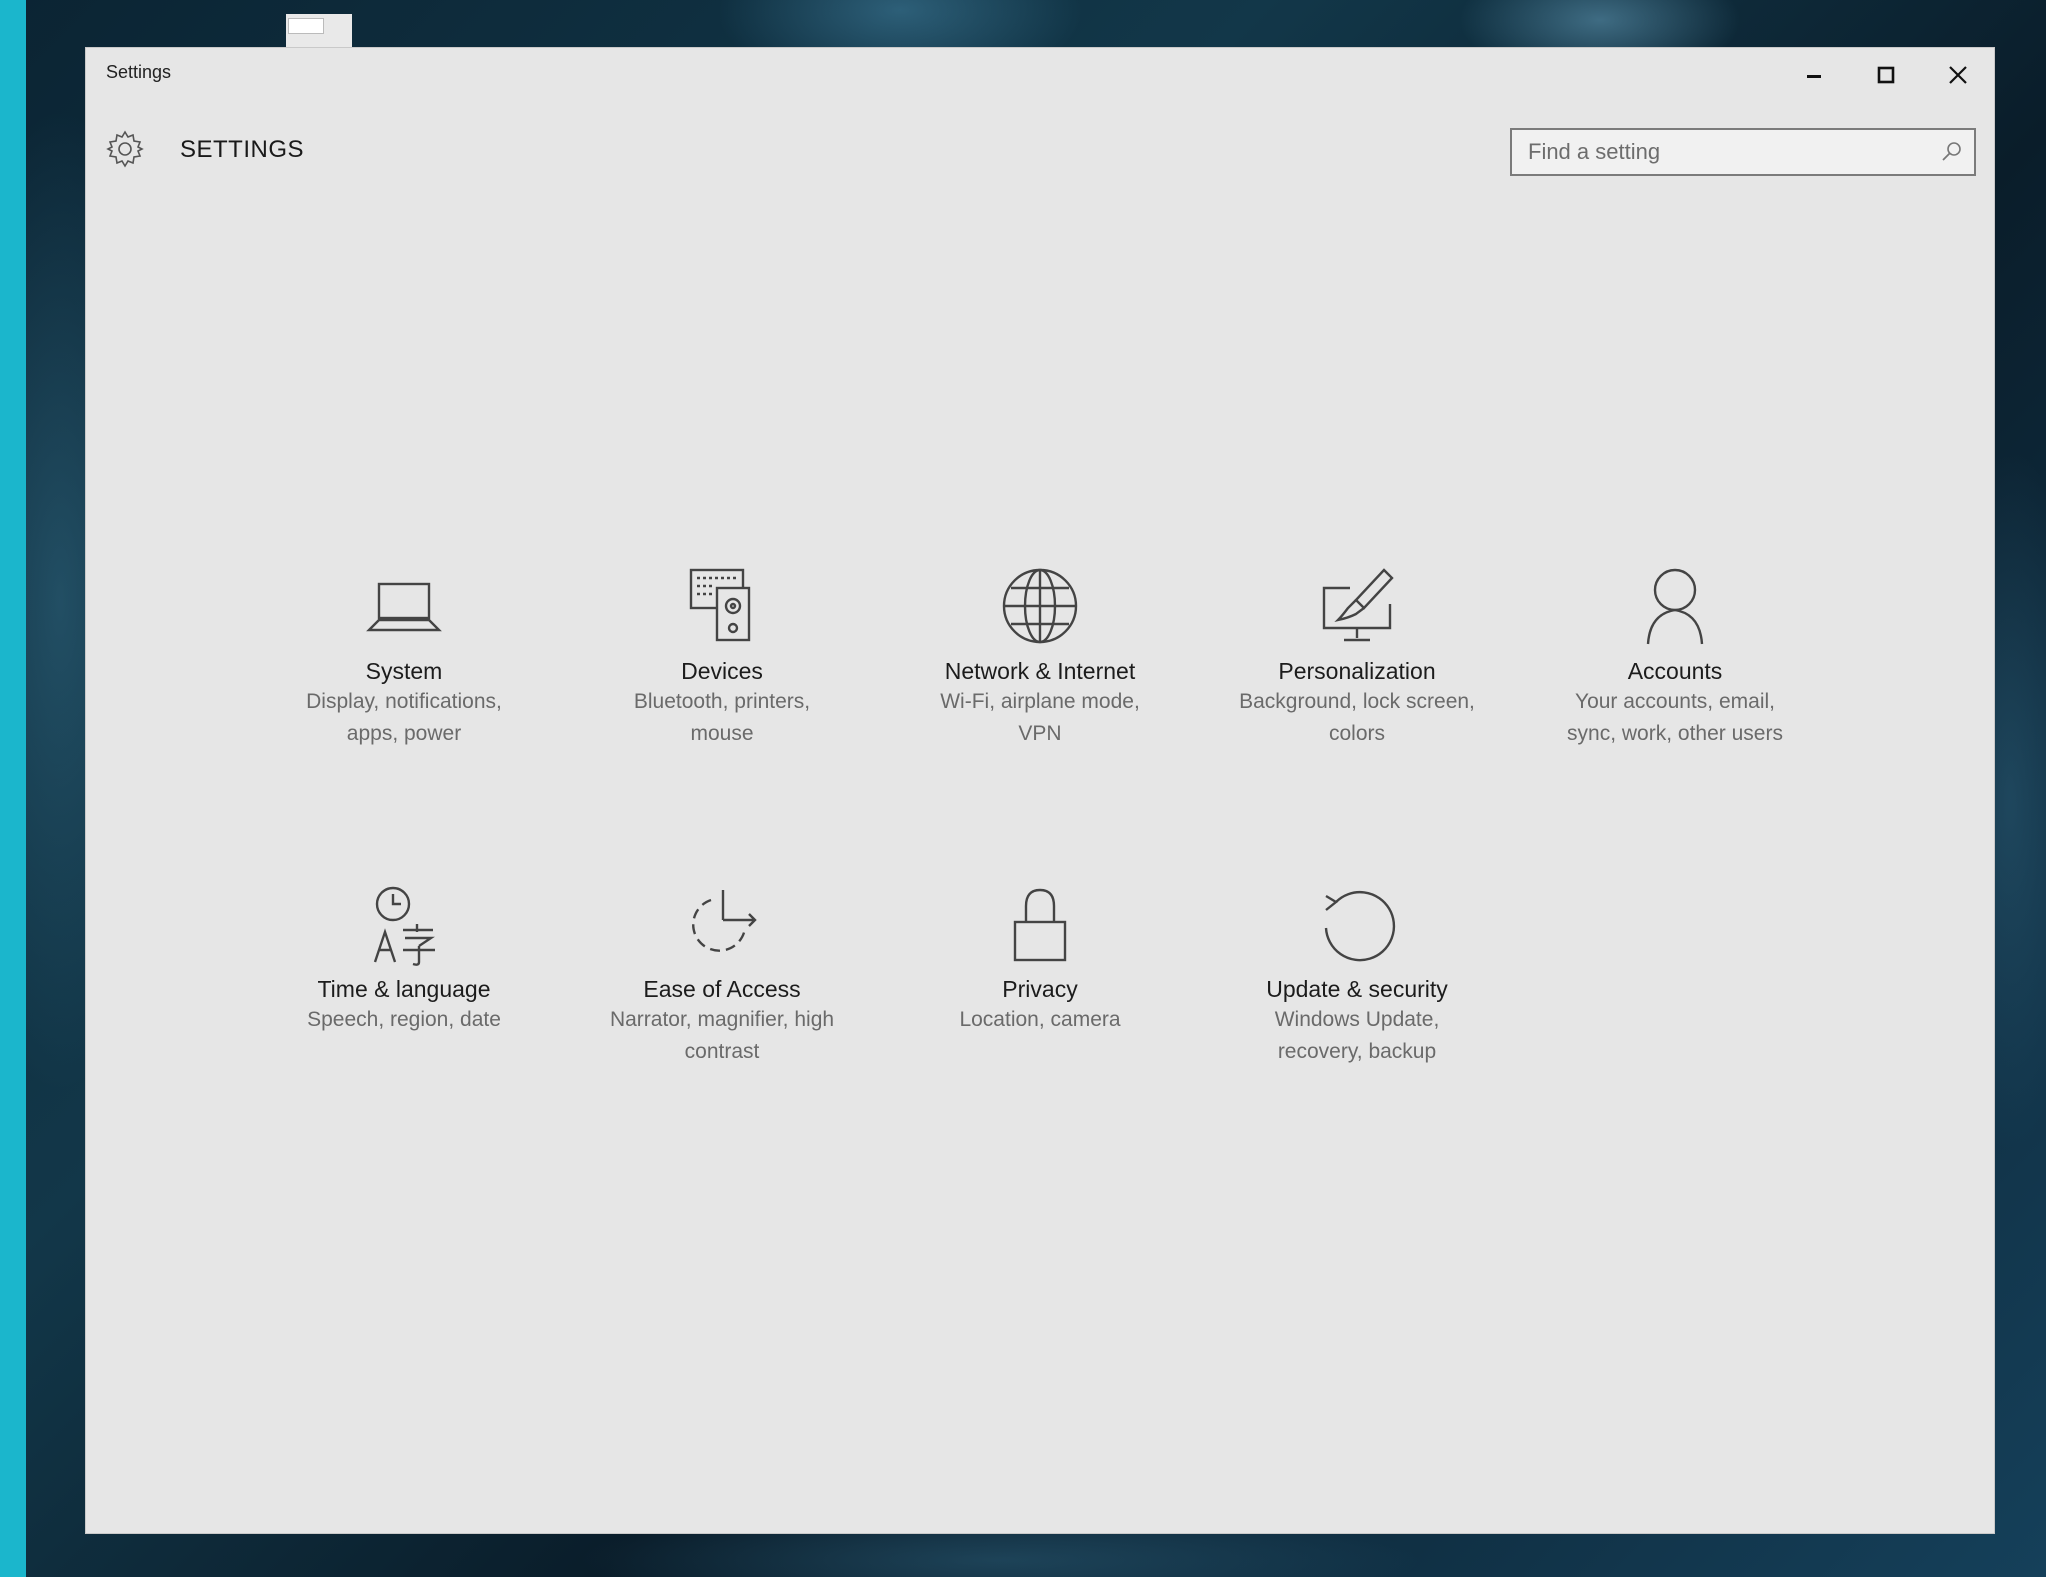  Describe the element at coordinates (1675, 606) in the screenshot. I see `person-icon` at that location.